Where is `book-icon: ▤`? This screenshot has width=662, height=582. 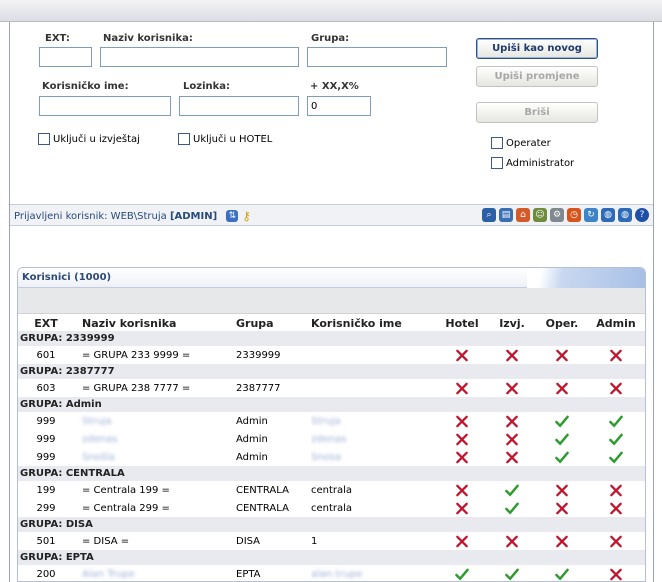 book-icon: ▤ is located at coordinates (506, 215).